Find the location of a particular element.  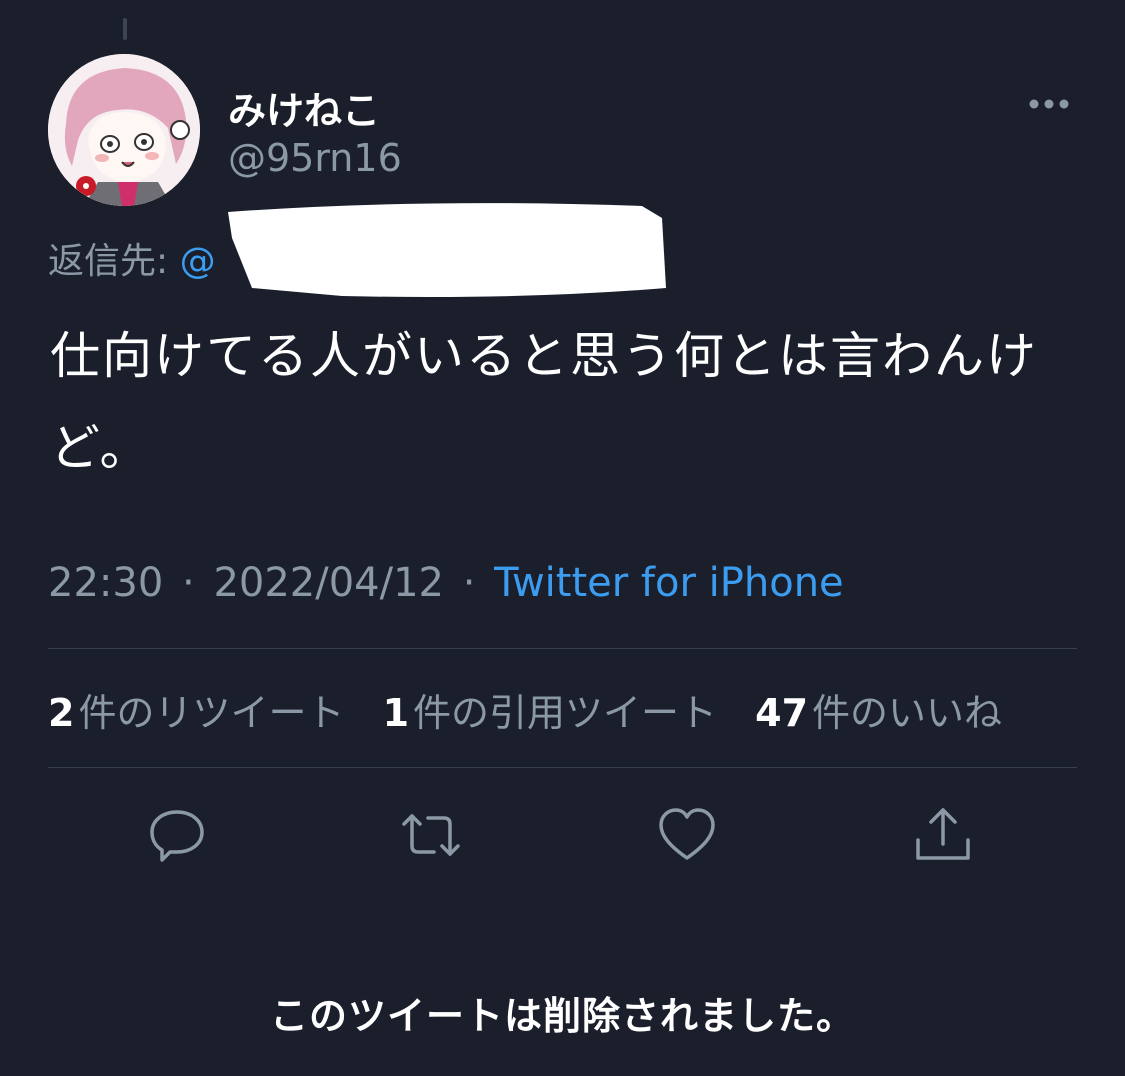

engagement-stats: 2 件のリツイート 1 件の引用ツイート 47 件のいいね is located at coordinates (538, 709).